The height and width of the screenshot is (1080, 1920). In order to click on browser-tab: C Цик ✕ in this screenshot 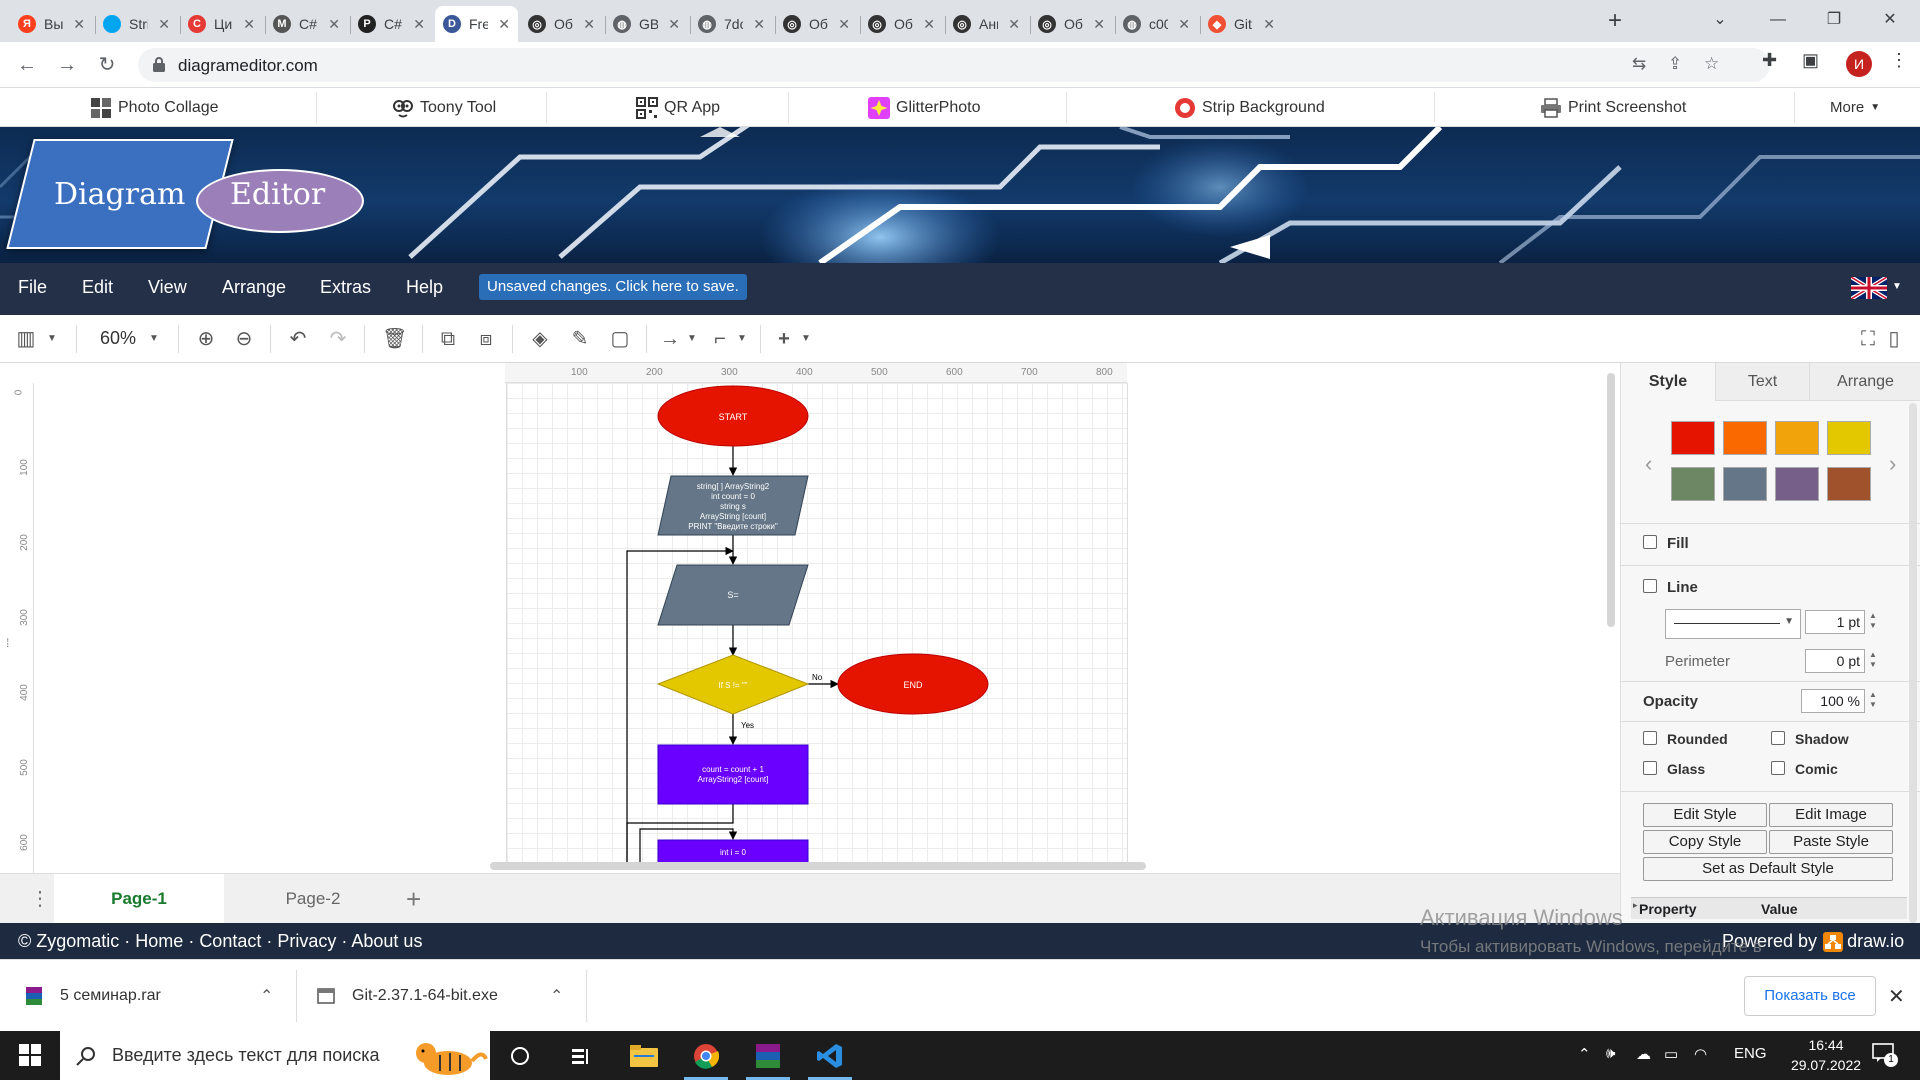, I will do `click(221, 24)`.